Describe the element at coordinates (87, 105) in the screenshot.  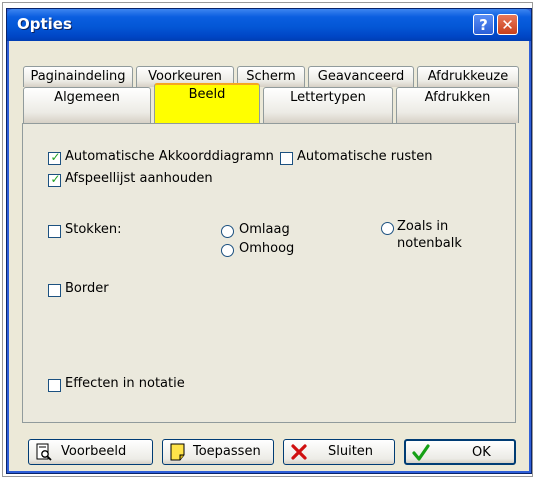
I see `tab-algemeen: Algemeen` at that location.